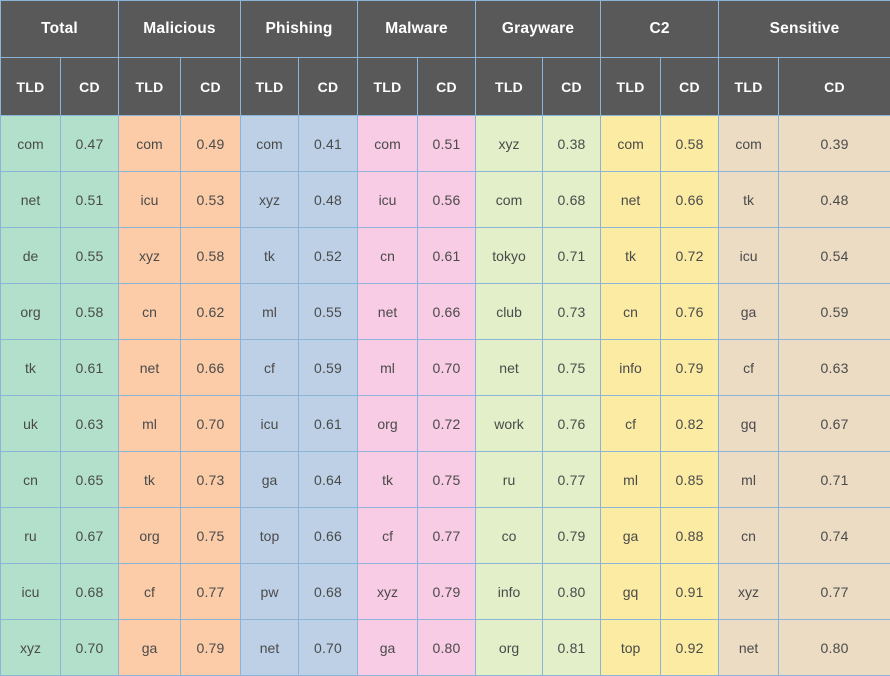 This screenshot has width=890, height=676. Describe the element at coordinates (749, 535) in the screenshot. I see `cell-sensitive-tld: cn` at that location.